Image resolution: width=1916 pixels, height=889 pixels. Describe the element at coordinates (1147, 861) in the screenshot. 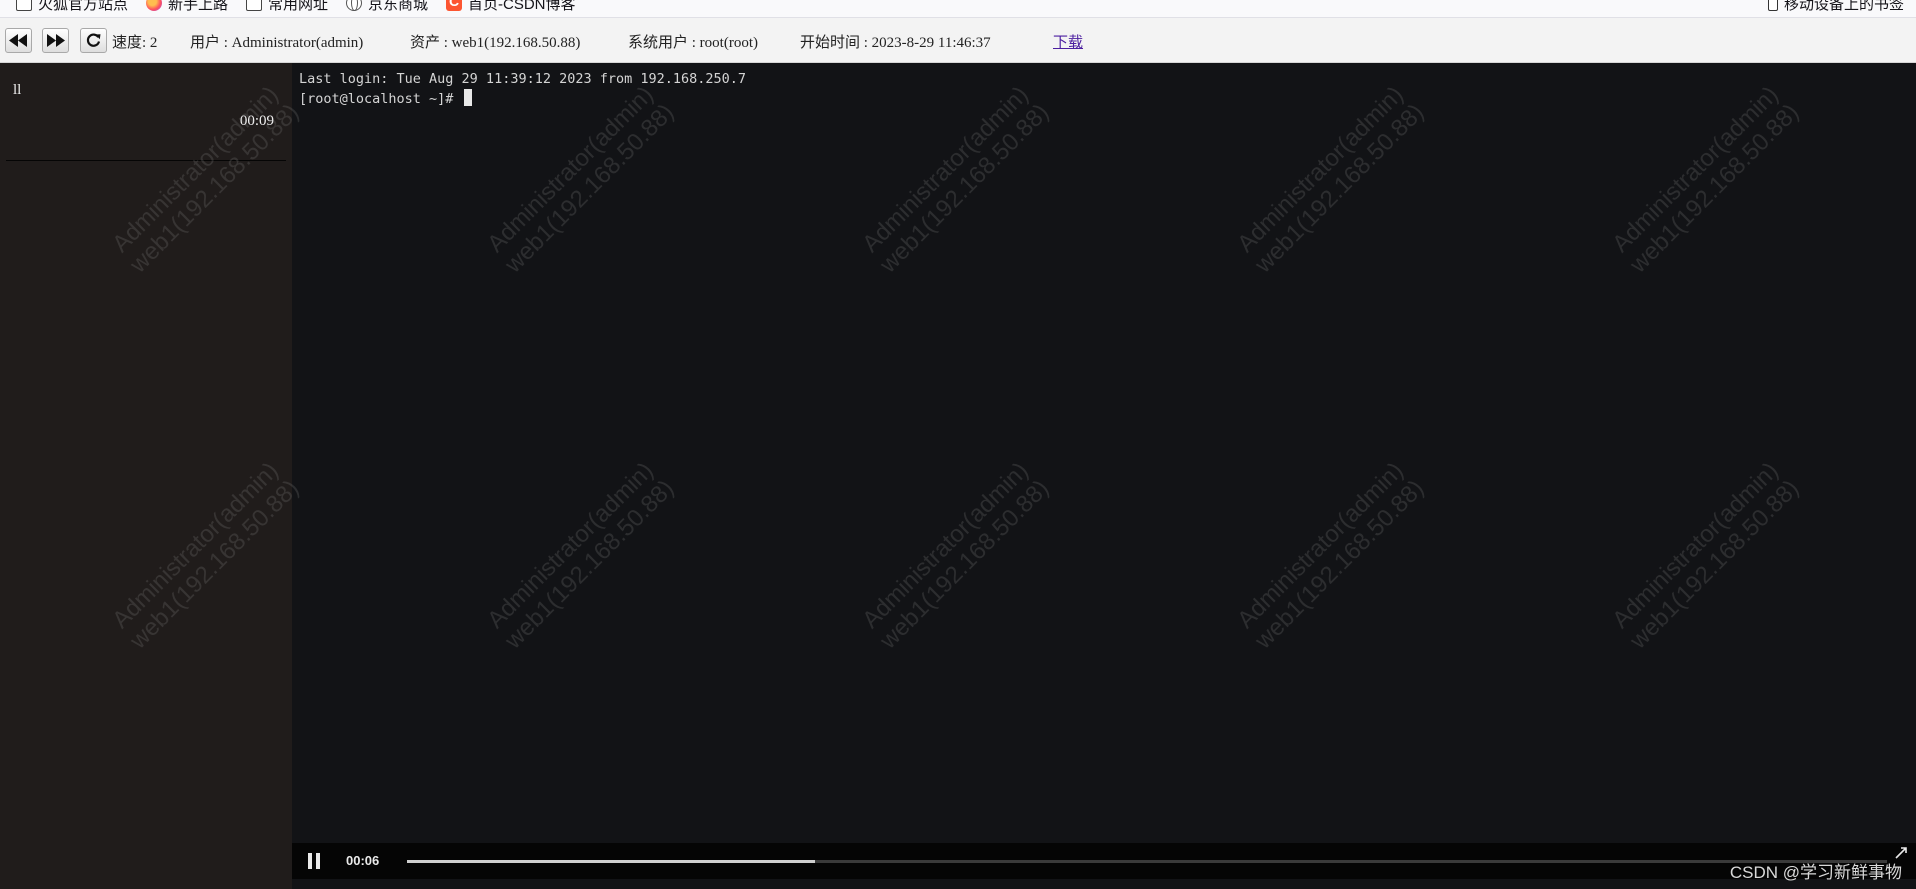

I see `progress-bar` at that location.